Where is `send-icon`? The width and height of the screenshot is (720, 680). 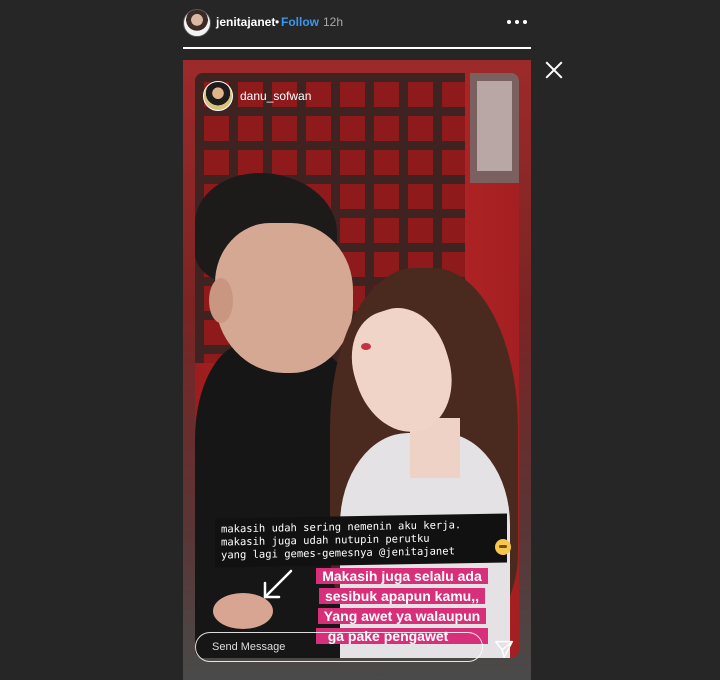 send-icon is located at coordinates (504, 649).